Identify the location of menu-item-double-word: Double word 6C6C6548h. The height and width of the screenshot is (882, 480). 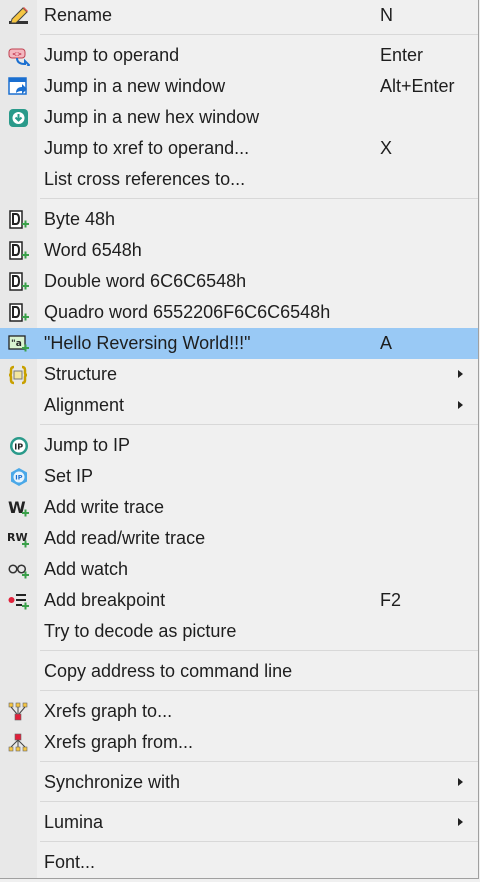
(239, 281).